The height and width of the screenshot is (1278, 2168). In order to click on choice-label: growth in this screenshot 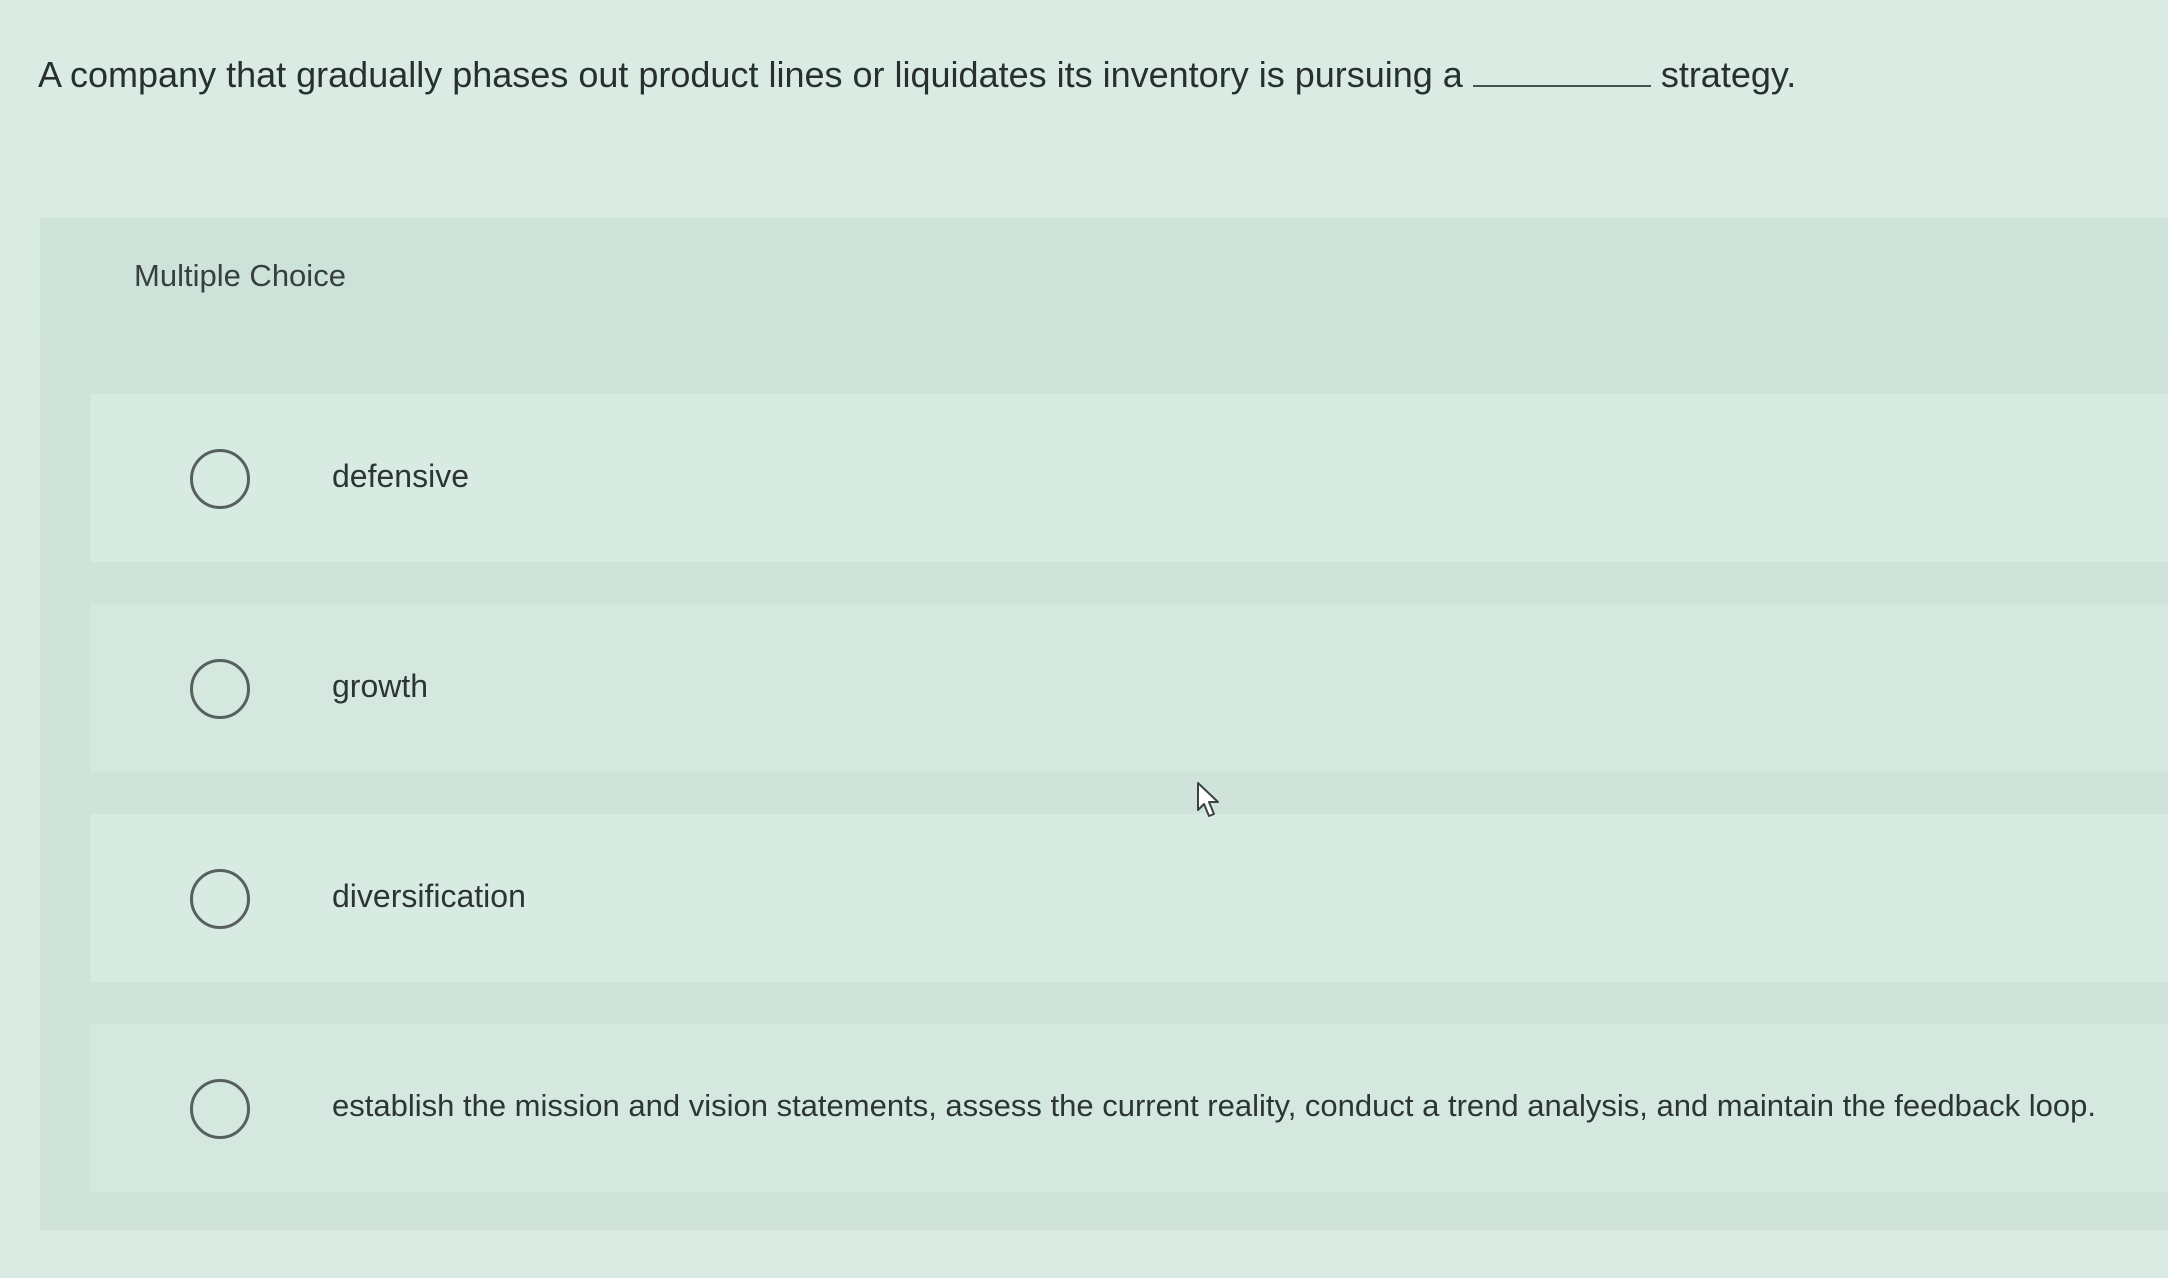, I will do `click(380, 686)`.